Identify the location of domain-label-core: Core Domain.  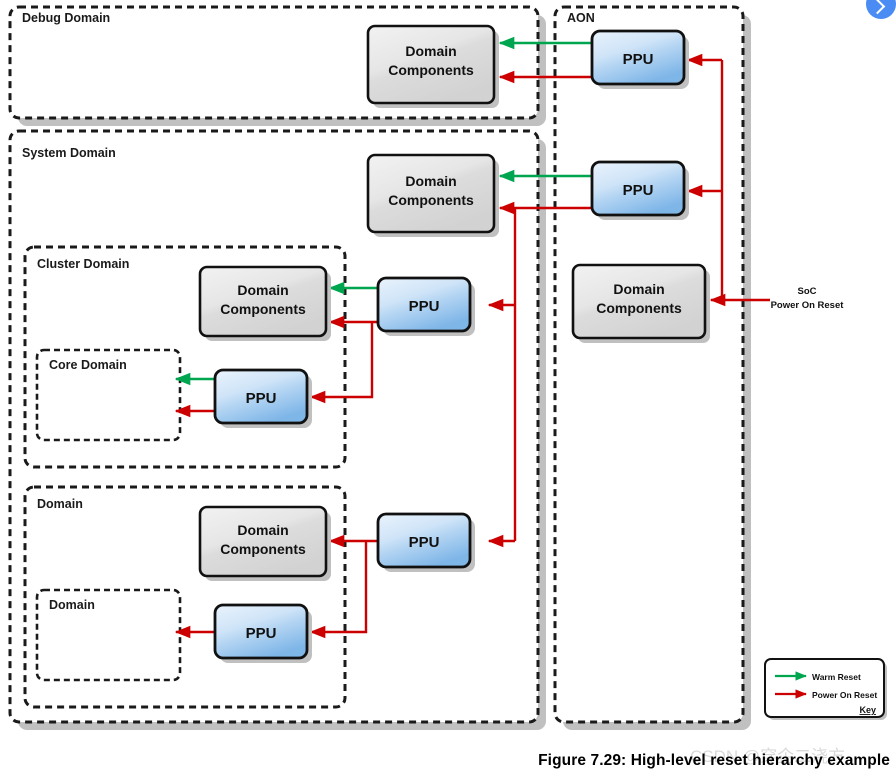
(88, 365).